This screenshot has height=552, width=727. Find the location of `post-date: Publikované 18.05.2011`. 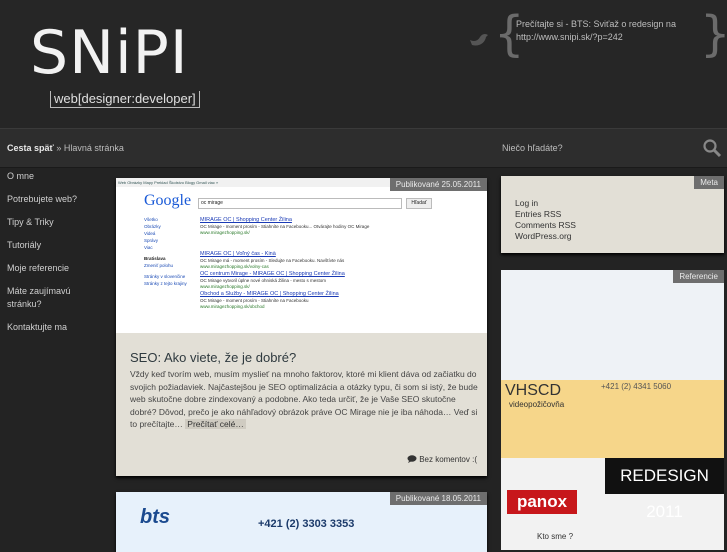

post-date: Publikované 18.05.2011 is located at coordinates (438, 498).